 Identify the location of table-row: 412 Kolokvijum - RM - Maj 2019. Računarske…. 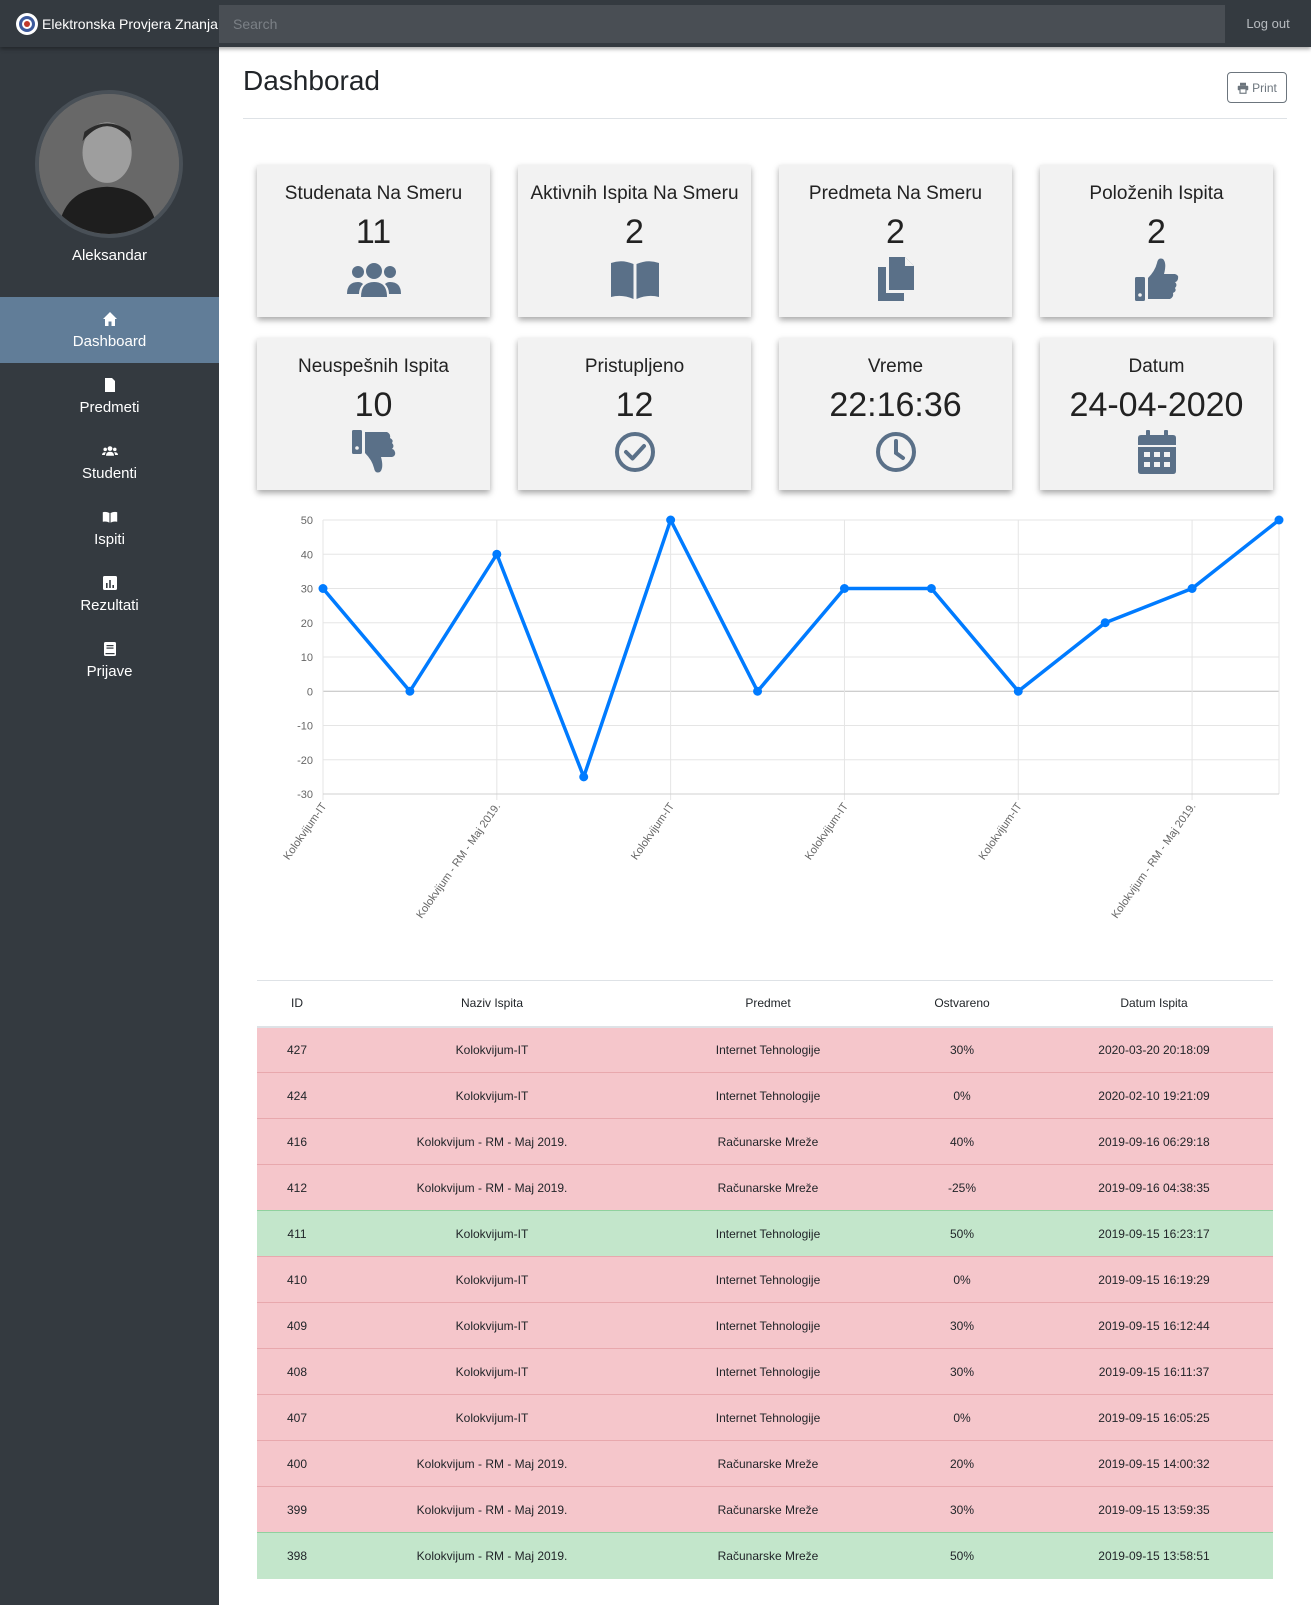
(765, 1187).